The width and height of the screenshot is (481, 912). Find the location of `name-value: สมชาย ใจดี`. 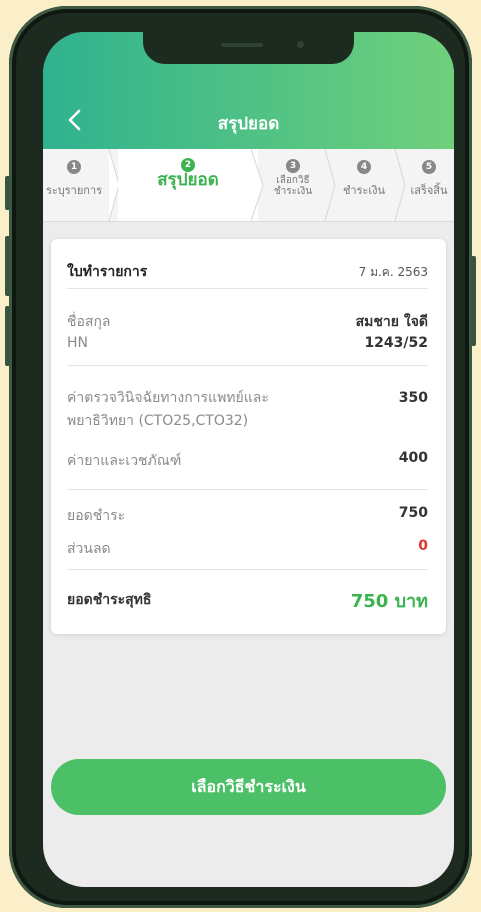

name-value: สมชาย ใจดี is located at coordinates (391, 322).